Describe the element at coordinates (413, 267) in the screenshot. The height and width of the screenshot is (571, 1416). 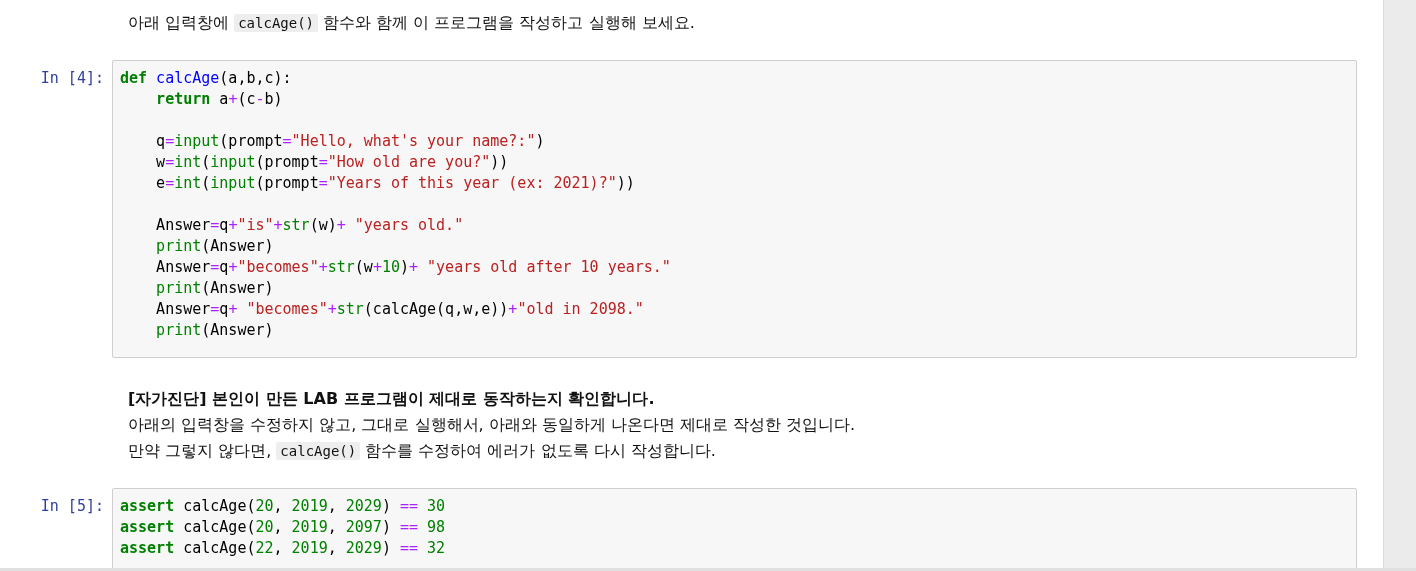
I see `code-line: Answer=q+"becomes"+str(w+10)+ "years old after 10 years."` at that location.